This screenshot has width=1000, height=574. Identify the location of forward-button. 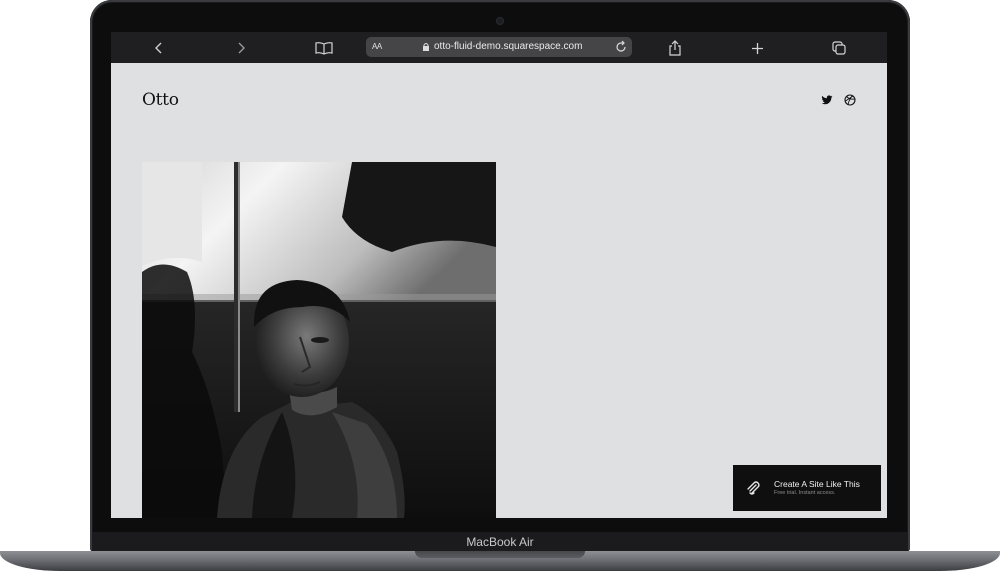
(241, 48).